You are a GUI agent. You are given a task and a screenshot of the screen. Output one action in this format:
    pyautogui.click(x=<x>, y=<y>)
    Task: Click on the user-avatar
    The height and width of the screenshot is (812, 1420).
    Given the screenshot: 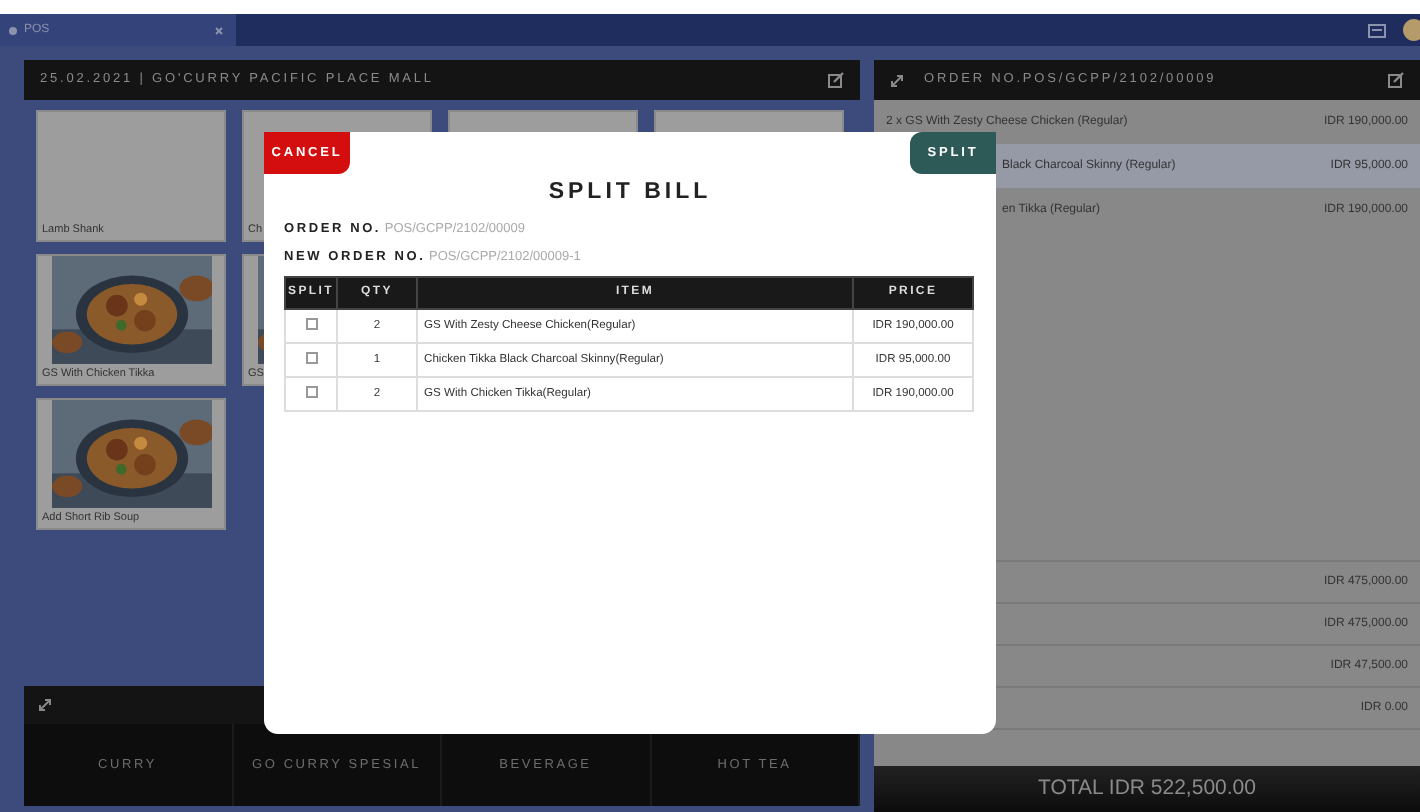 What is the action you would take?
    pyautogui.click(x=1411, y=30)
    